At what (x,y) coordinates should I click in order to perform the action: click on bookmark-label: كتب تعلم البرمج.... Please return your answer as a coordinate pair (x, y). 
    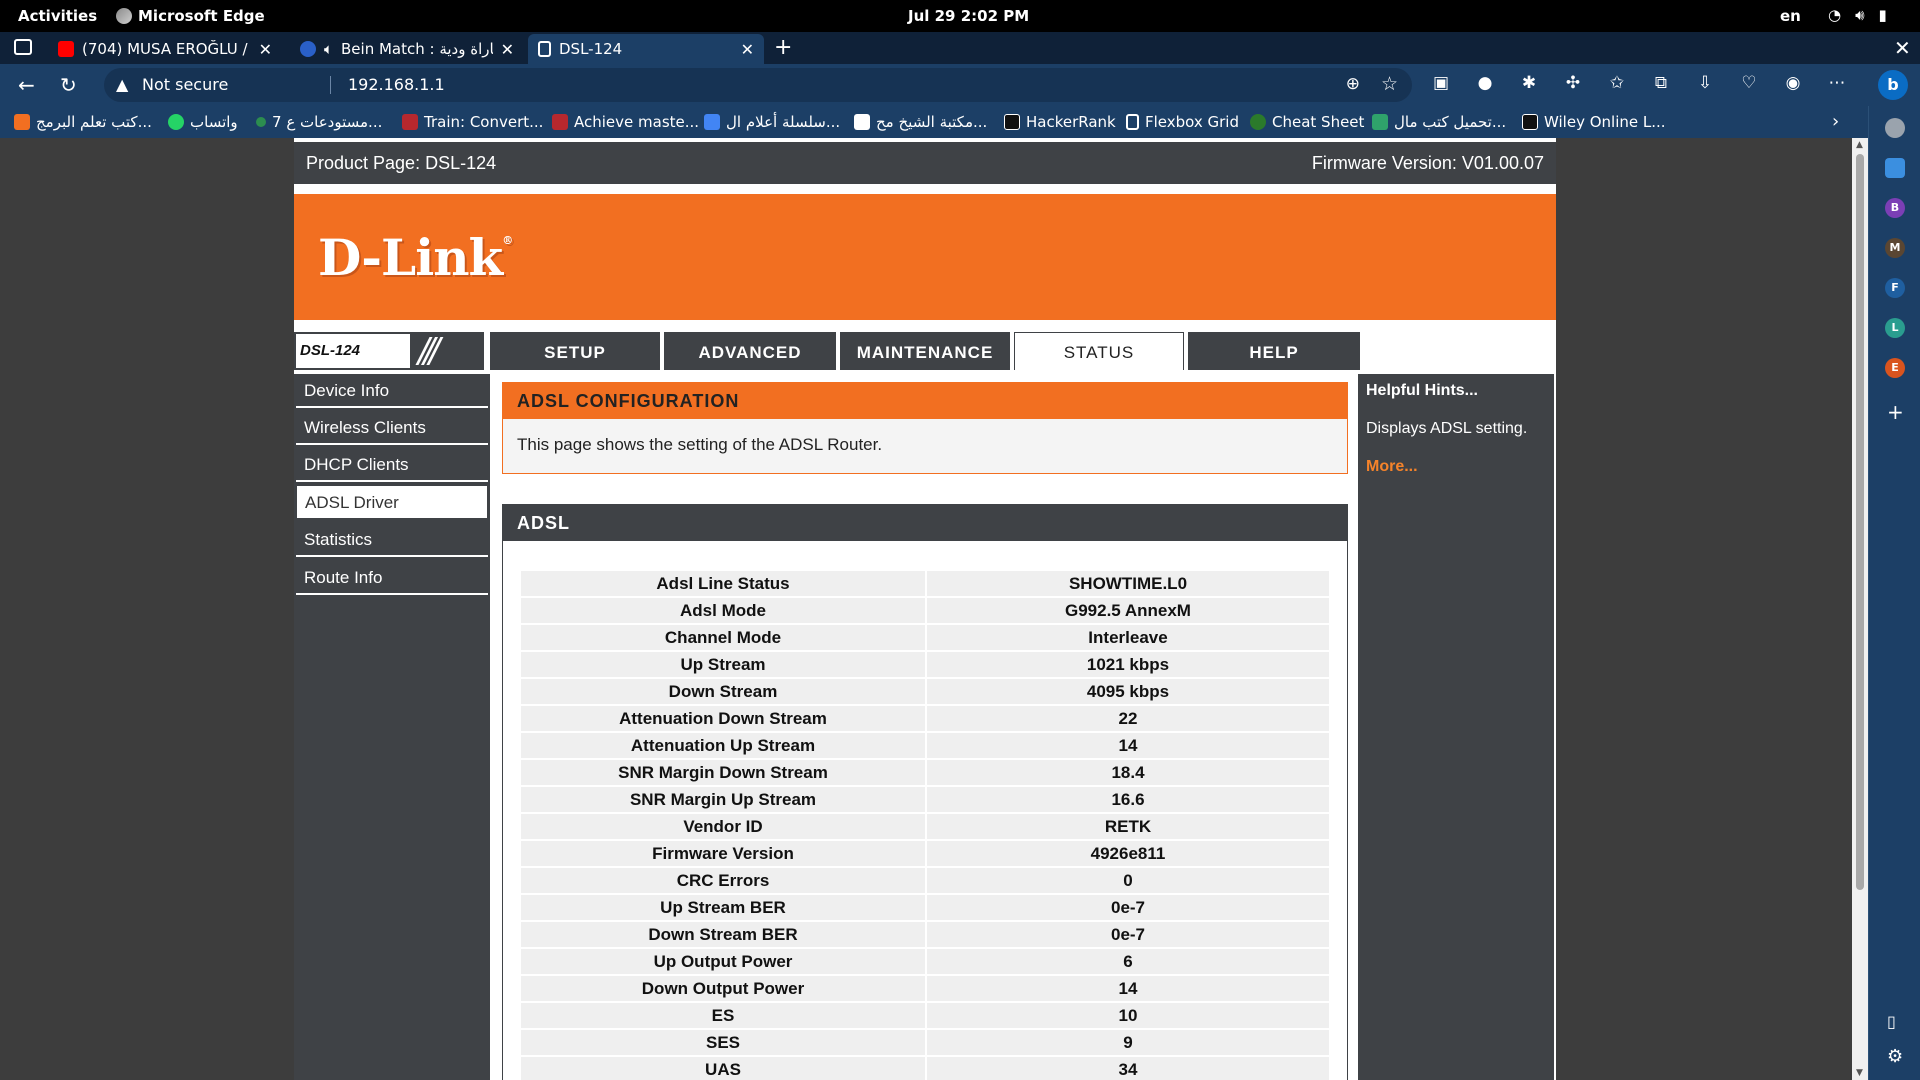
    Looking at the image, I should click on (94, 122).